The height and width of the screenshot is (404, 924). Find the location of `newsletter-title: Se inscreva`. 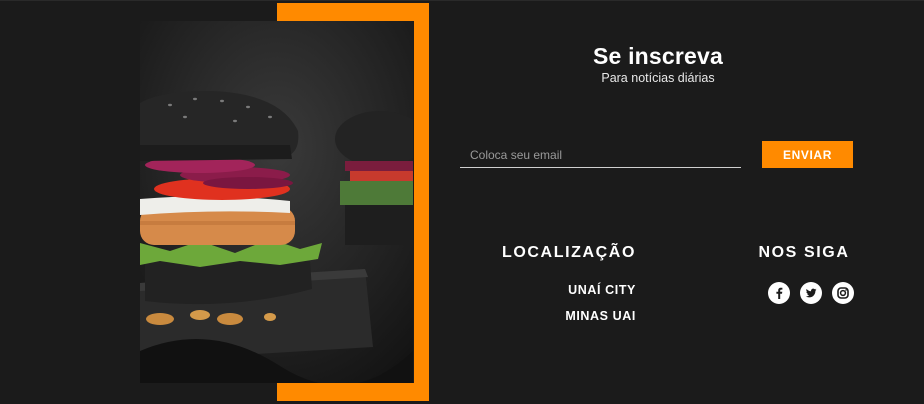

newsletter-title: Se inscreva is located at coordinates (658, 56).